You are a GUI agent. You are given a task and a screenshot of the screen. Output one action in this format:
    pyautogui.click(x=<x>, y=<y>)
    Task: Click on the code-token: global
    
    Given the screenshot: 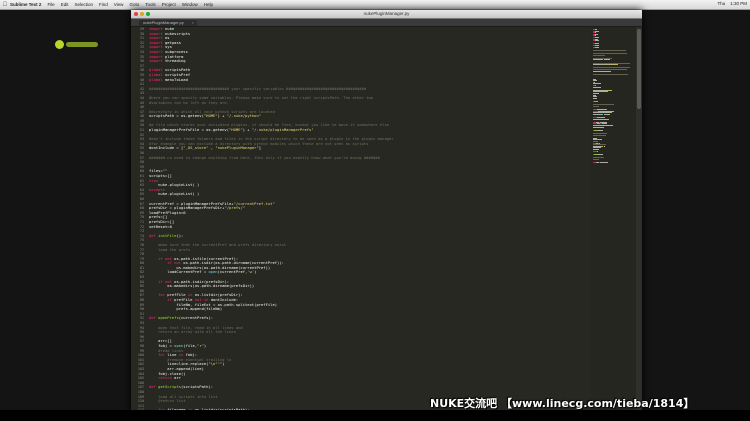 What is the action you would take?
    pyautogui.click(x=157, y=79)
    